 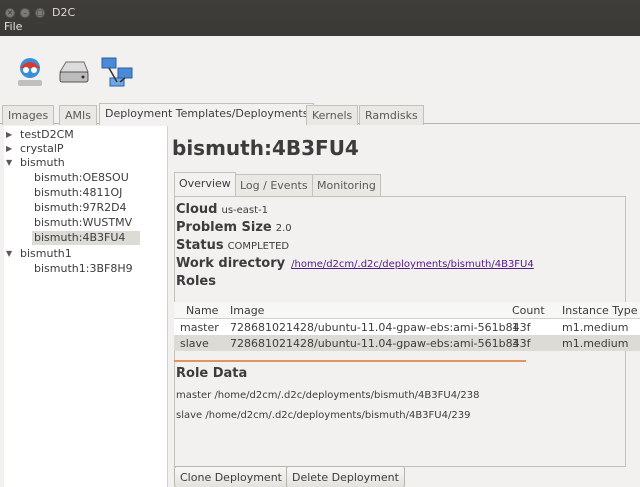 I want to click on tab-log-events: Log / Events, so click(x=274, y=185).